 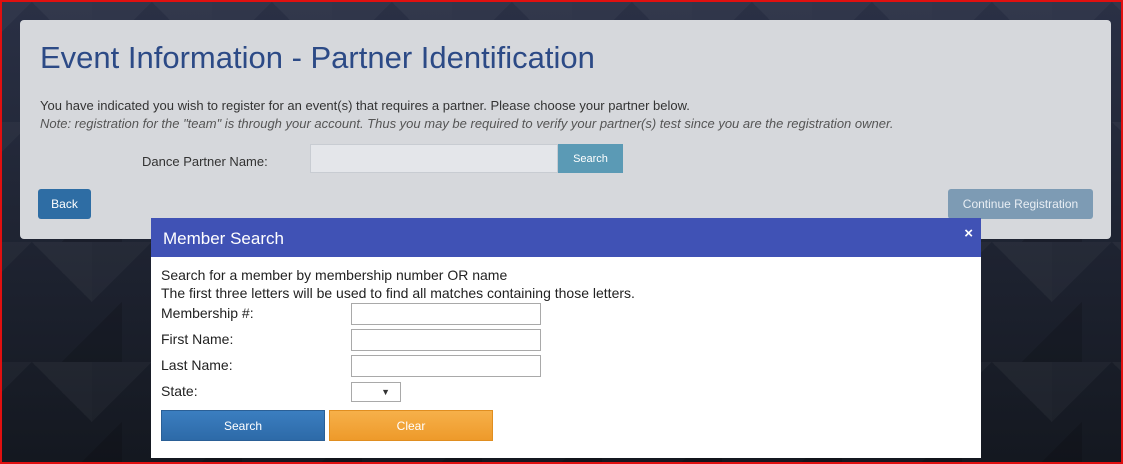 I want to click on clear-button: Clear, so click(x=411, y=425).